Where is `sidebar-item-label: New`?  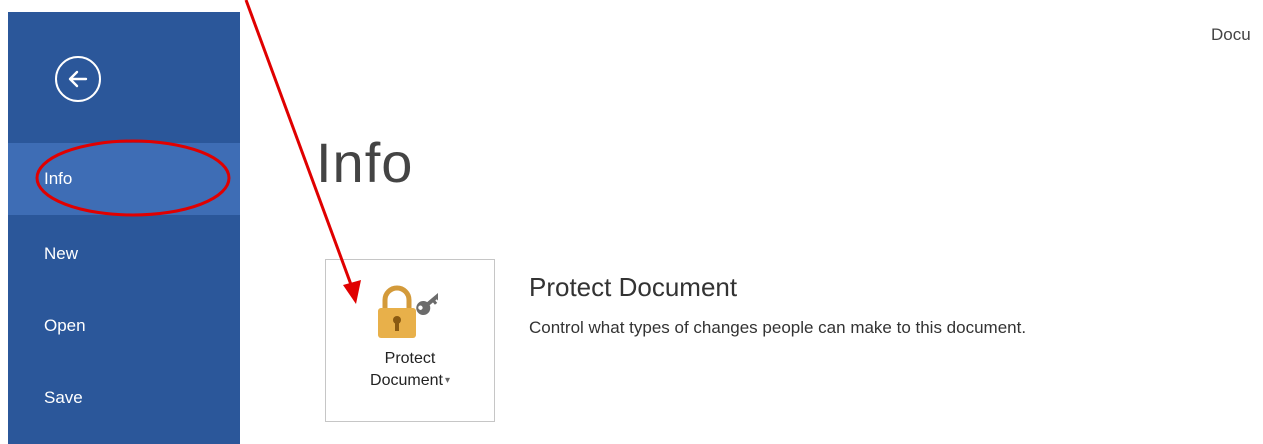
sidebar-item-label: New is located at coordinates (61, 253).